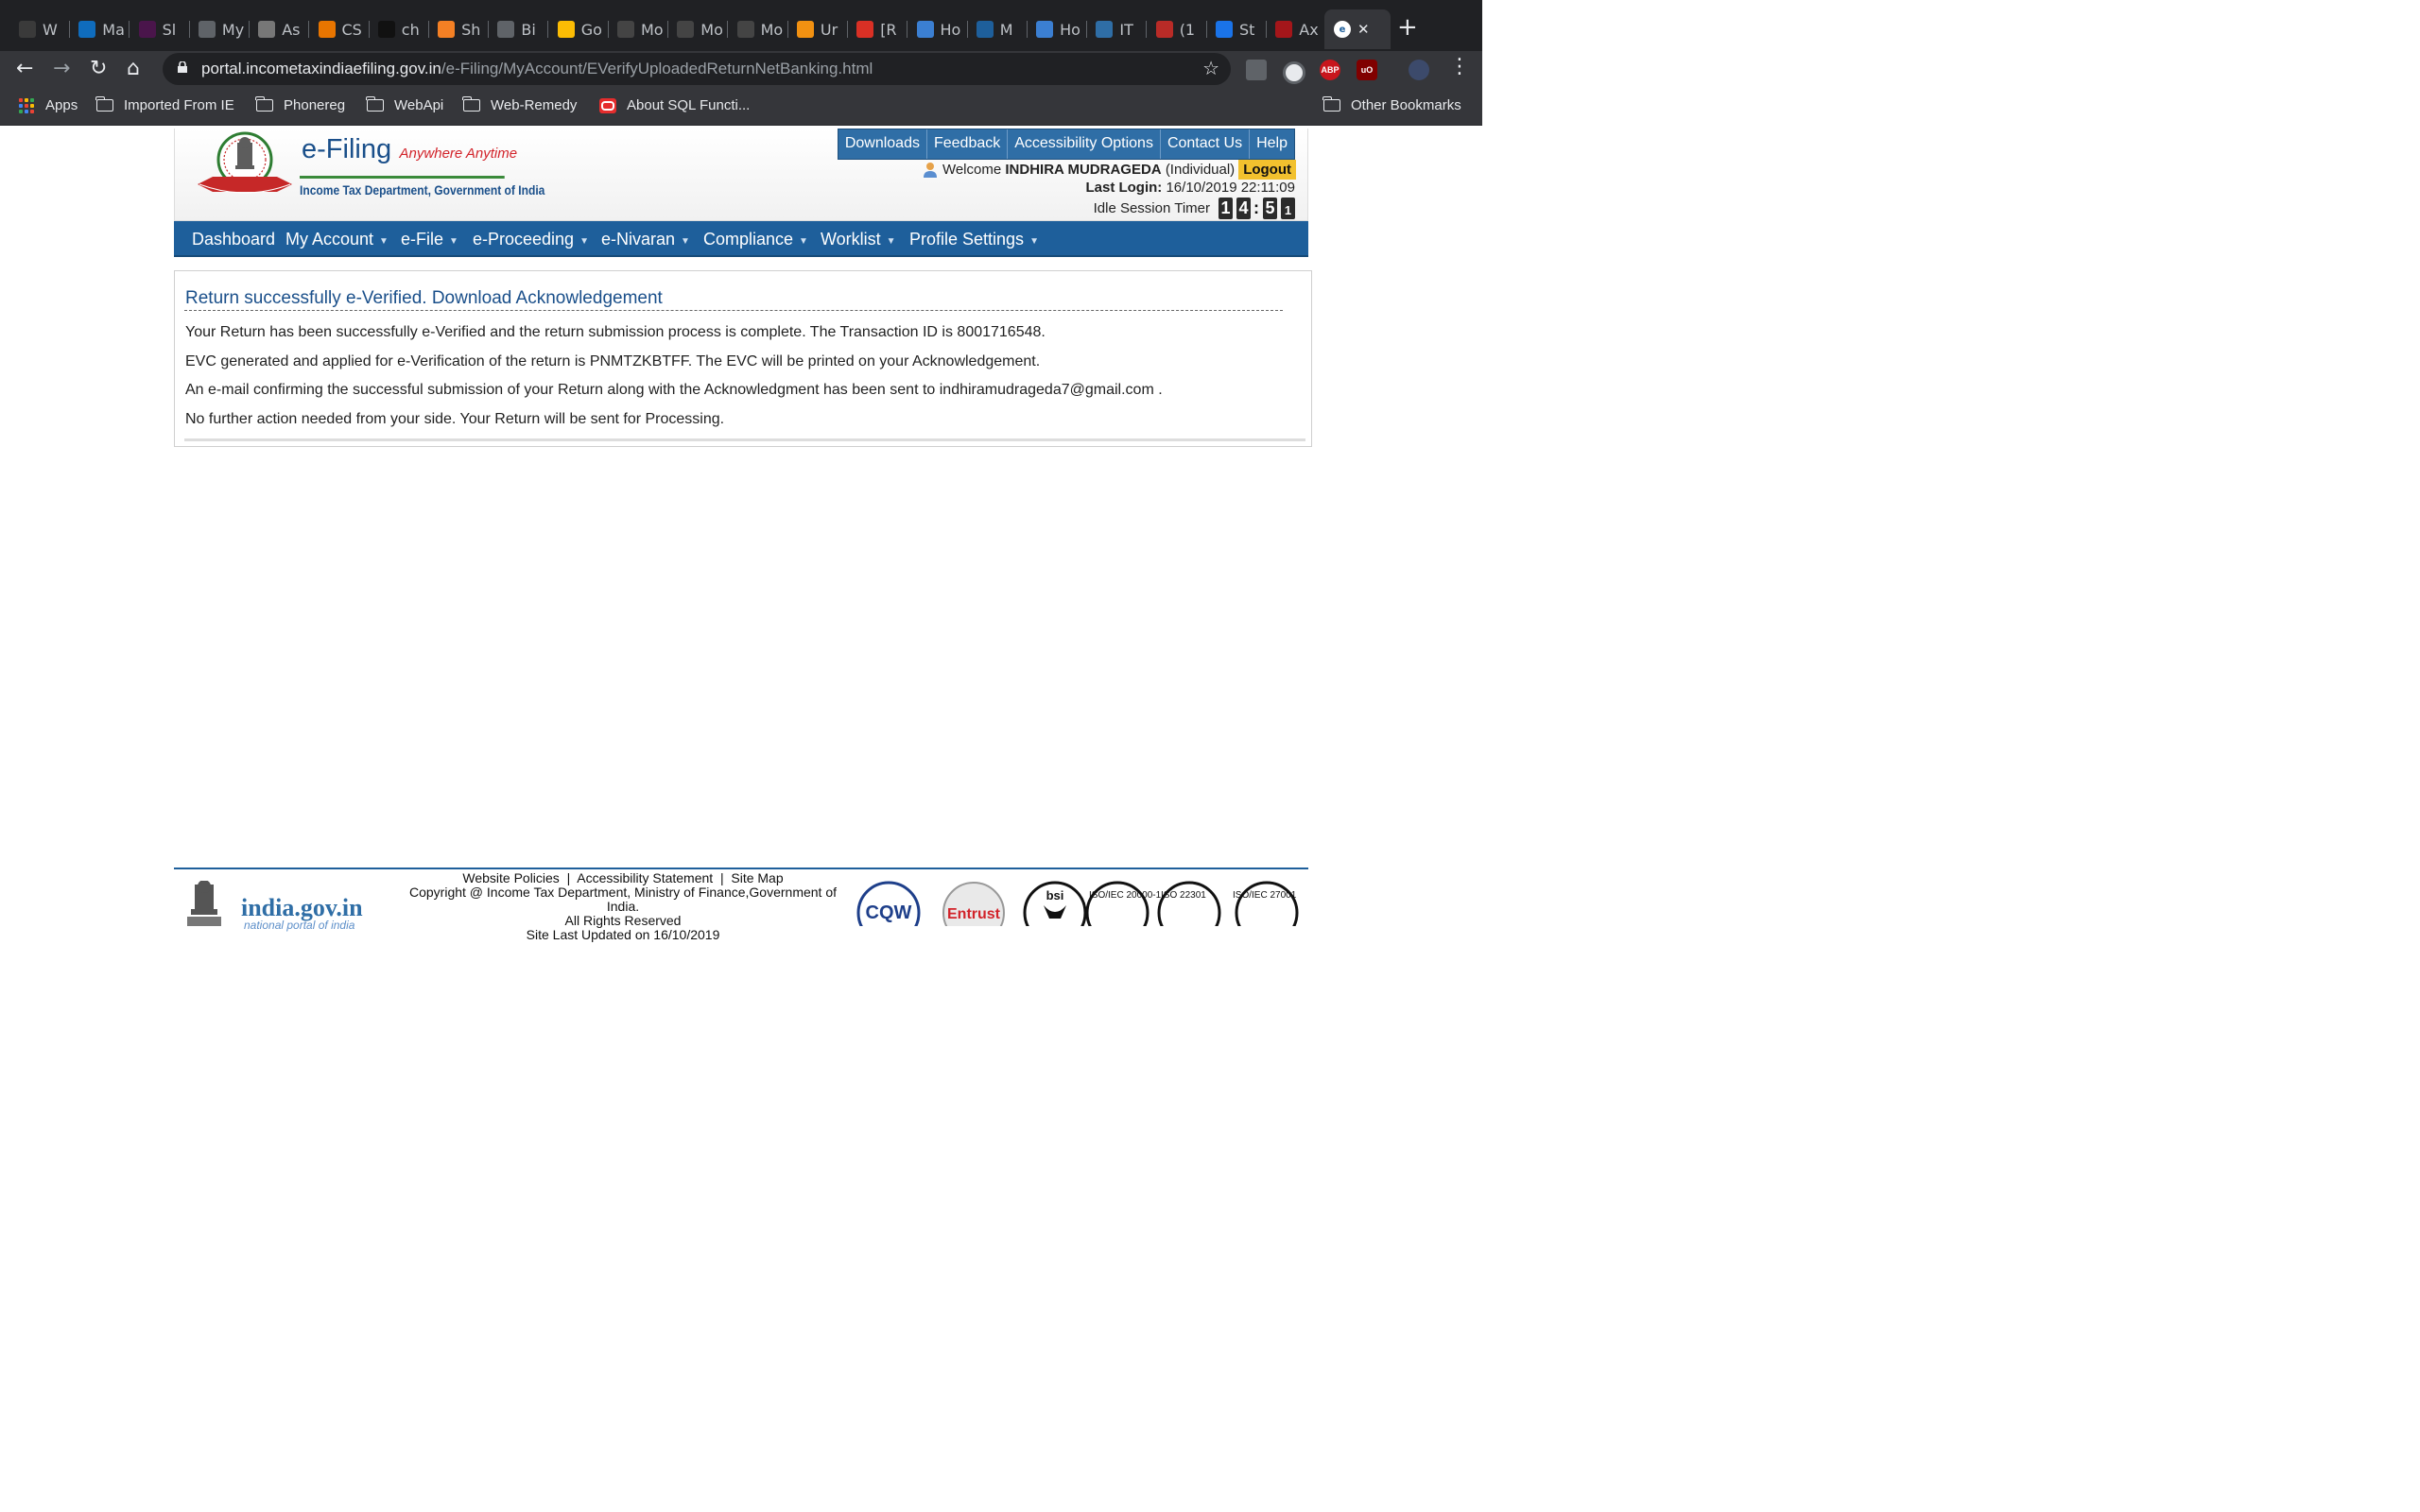  Describe the element at coordinates (234, 239) in the screenshot. I see `nav-dashboard: Dashboard` at that location.